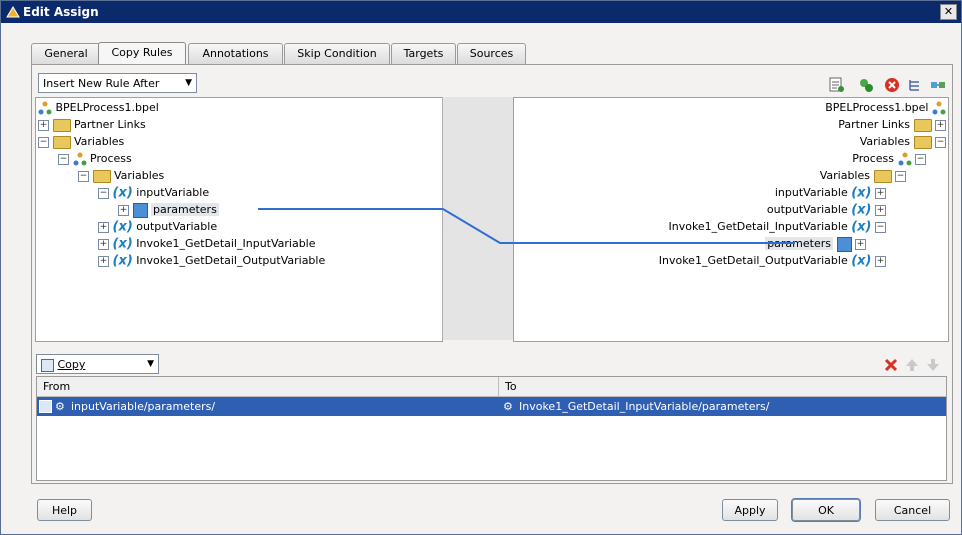 The width and height of the screenshot is (962, 535). Describe the element at coordinates (826, 510) in the screenshot. I see `ok-button: OK` at that location.